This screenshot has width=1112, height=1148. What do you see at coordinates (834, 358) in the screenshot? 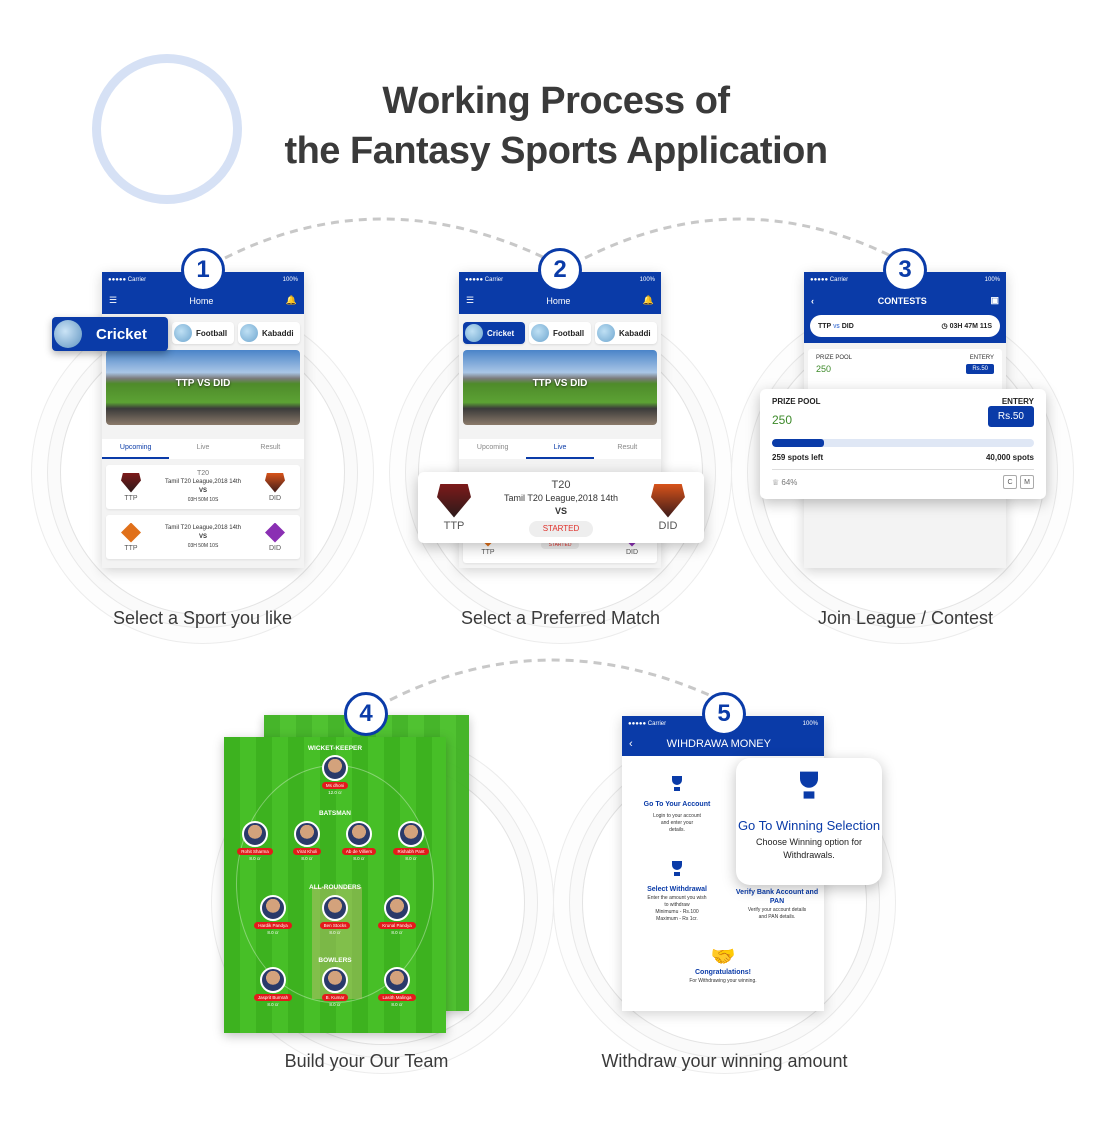
I see `prize-pool-label: PRIZE POOL` at bounding box center [834, 358].